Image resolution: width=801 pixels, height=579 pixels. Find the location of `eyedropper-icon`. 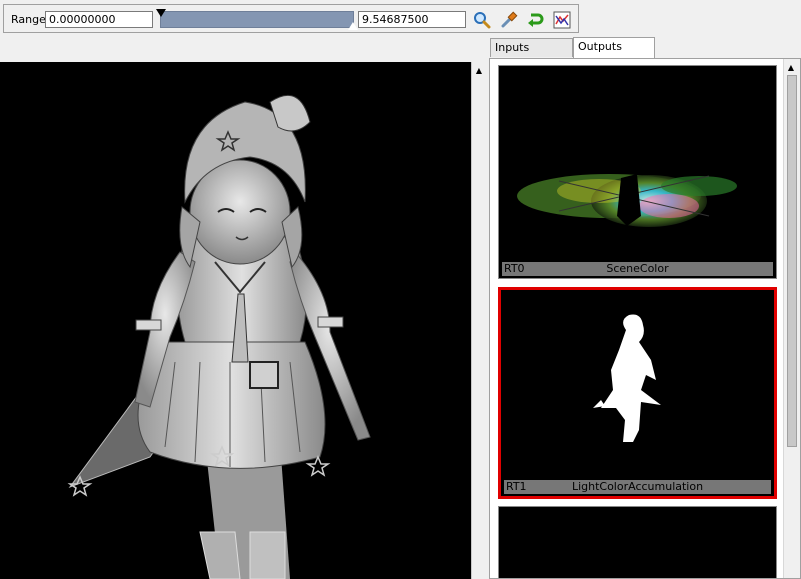

eyedropper-icon is located at coordinates (509, 19).